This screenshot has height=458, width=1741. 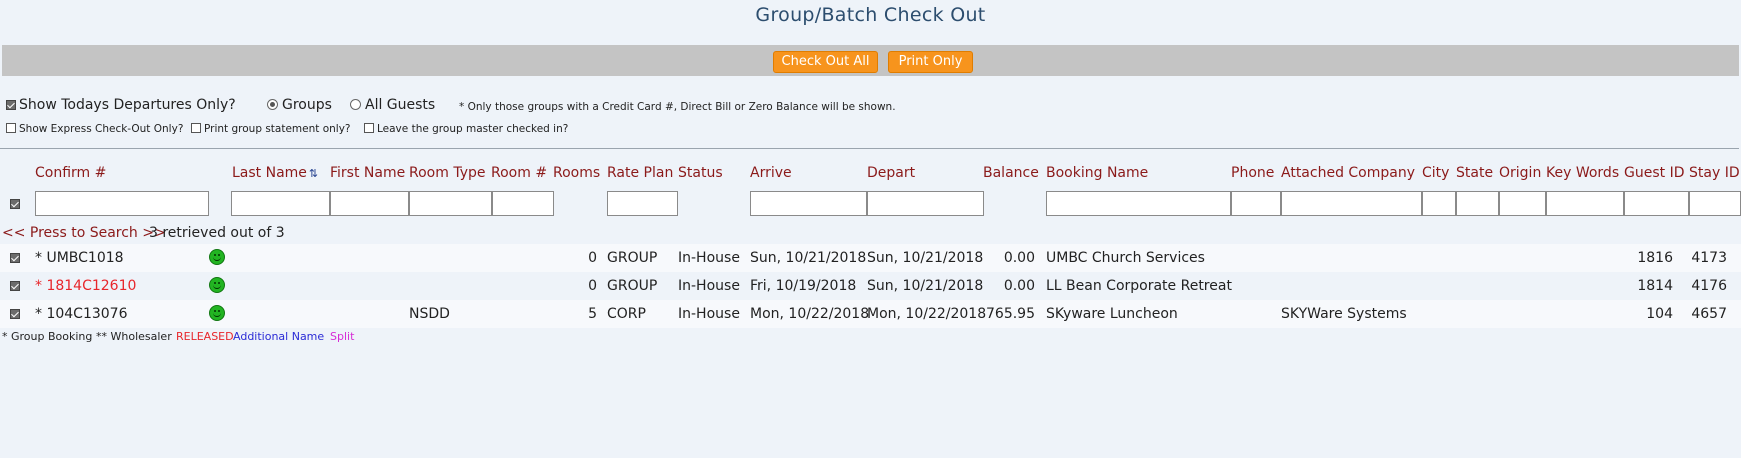 I want to click on header-balance: Balance, so click(x=1011, y=173).